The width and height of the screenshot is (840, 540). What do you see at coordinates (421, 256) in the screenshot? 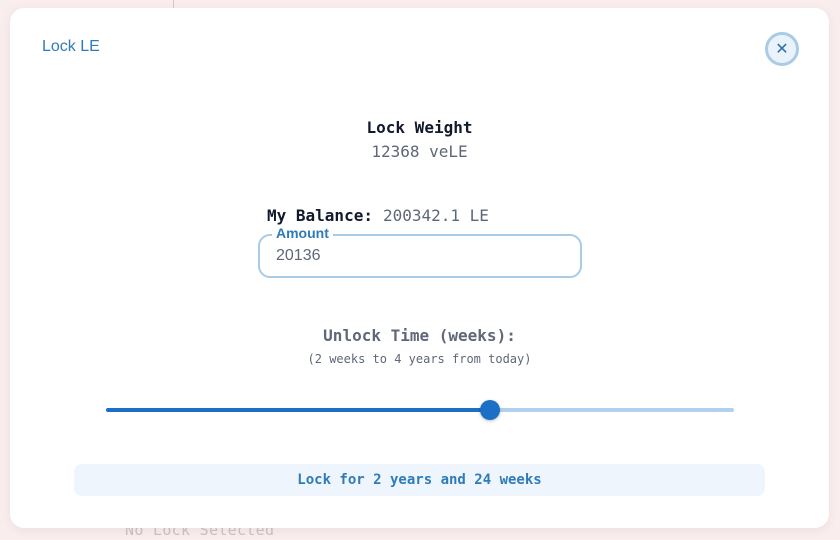
I see `amount-input` at bounding box center [421, 256].